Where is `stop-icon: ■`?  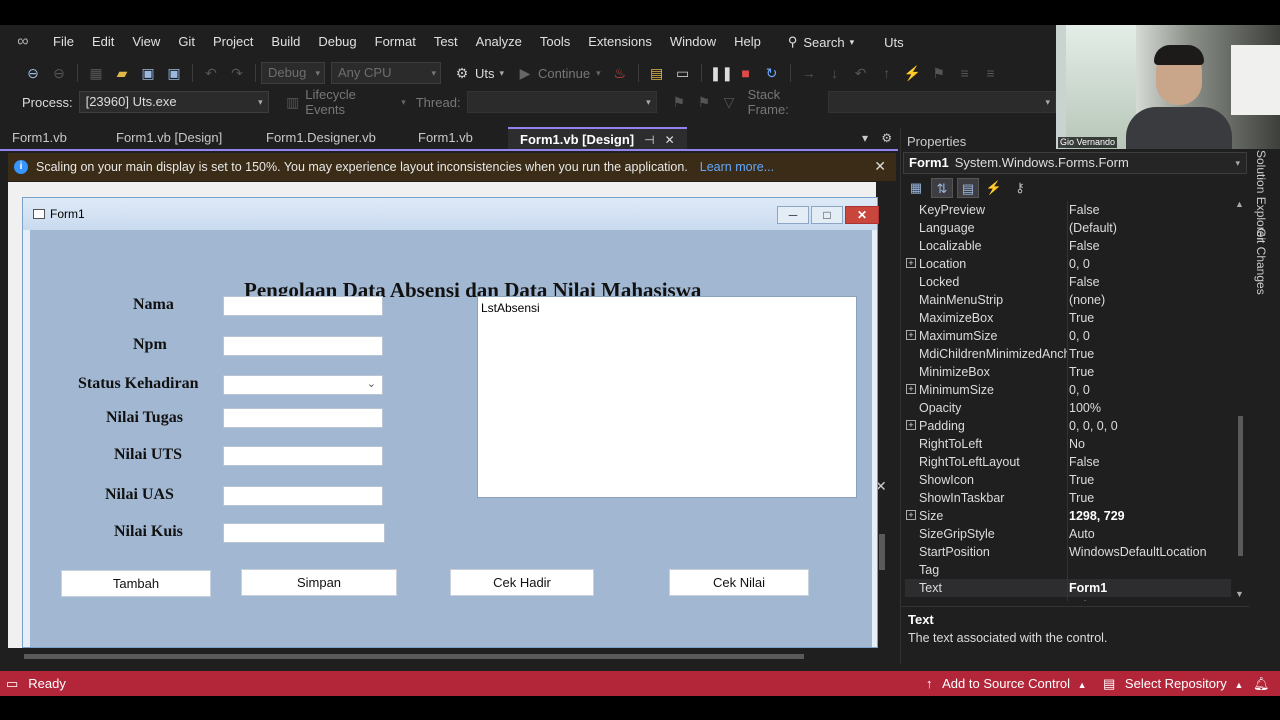 stop-icon: ■ is located at coordinates (746, 73).